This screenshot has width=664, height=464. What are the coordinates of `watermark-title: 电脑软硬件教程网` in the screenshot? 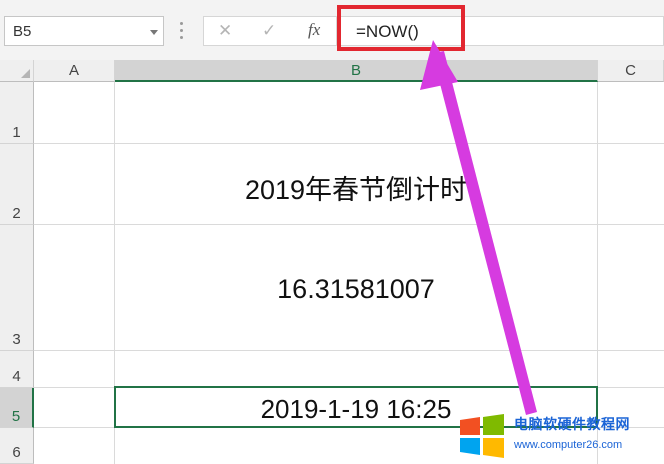 It's located at (572, 424).